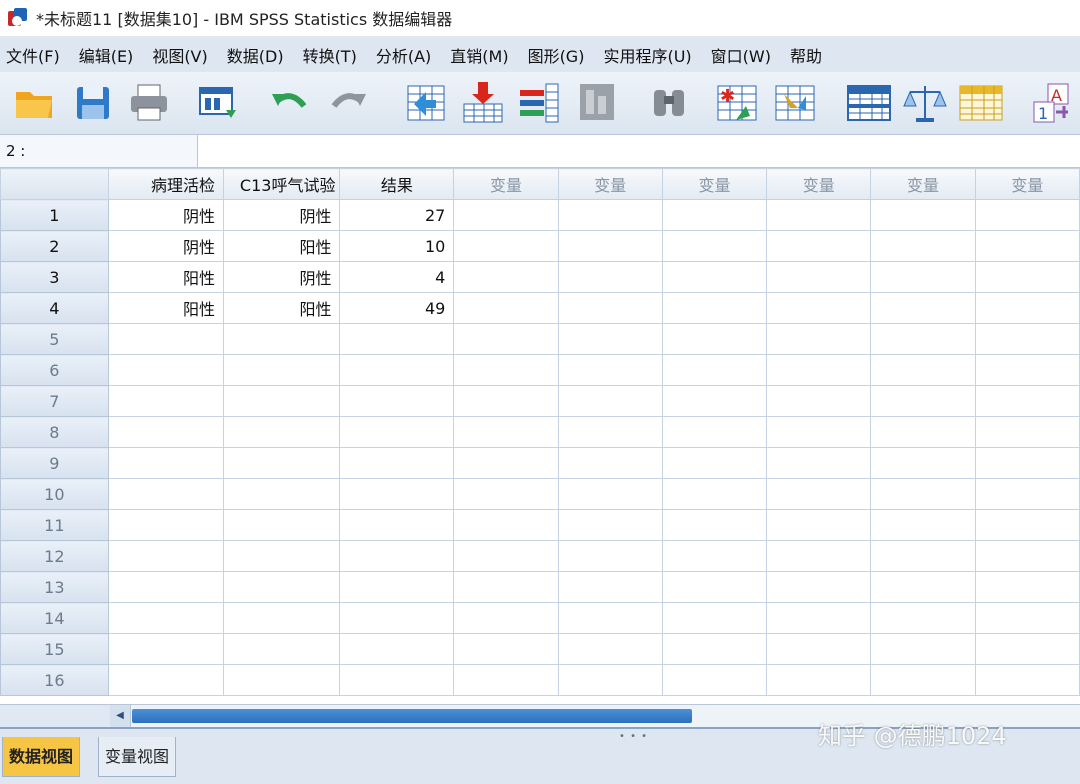  Describe the element at coordinates (99, 151) in the screenshot. I see `cell-reference: 2 :` at that location.